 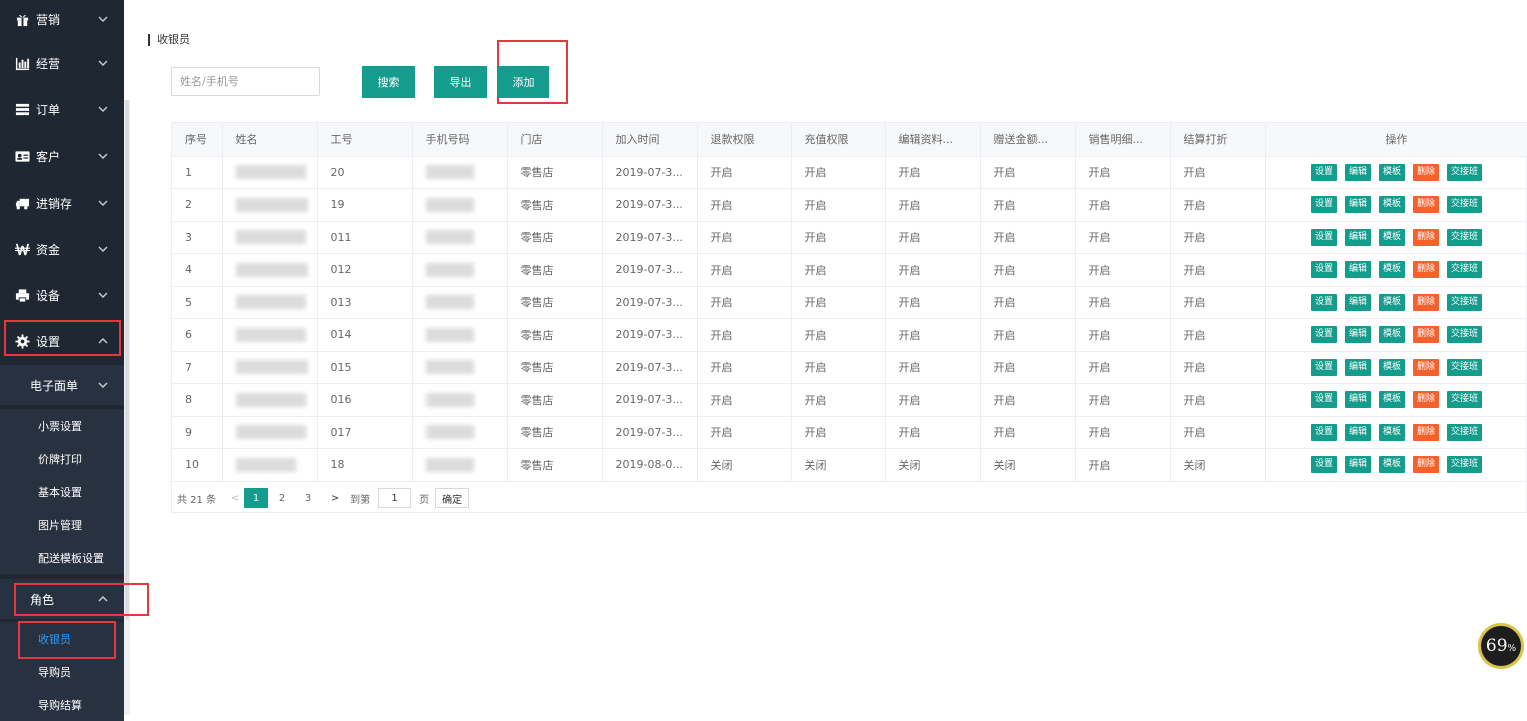 I want to click on column-header: 门店, so click(x=555, y=140).